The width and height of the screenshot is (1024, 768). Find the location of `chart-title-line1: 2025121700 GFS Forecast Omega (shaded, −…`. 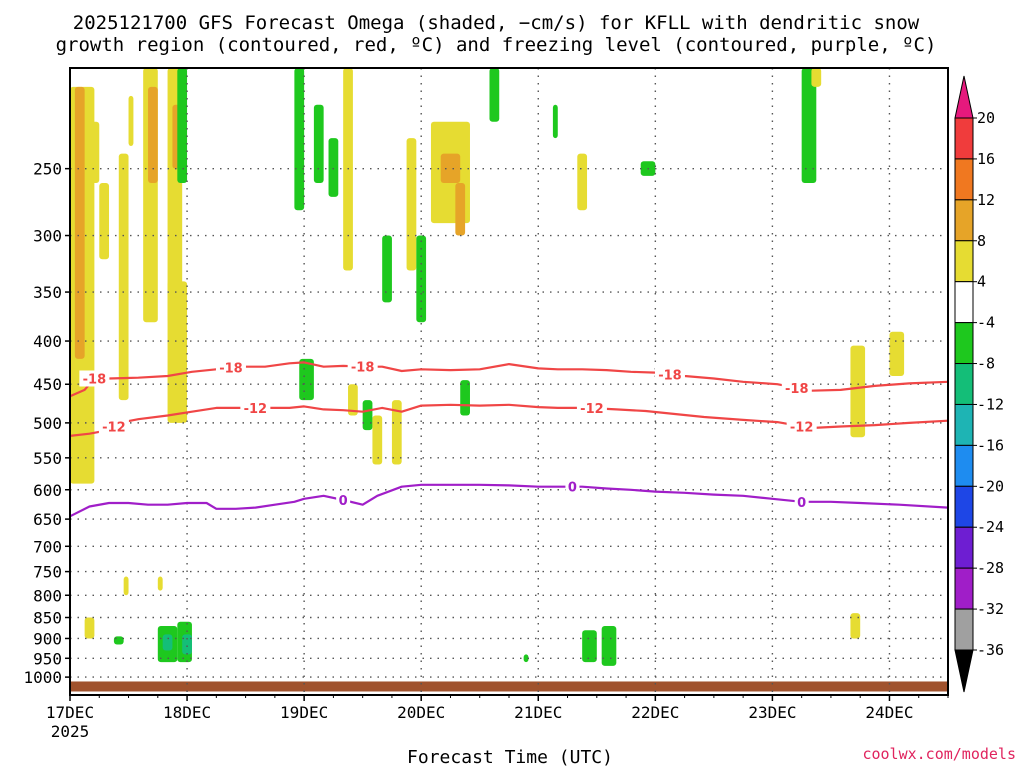

chart-title-line1: 2025121700 GFS Forecast Omega (shaded, −… is located at coordinates (496, 23).